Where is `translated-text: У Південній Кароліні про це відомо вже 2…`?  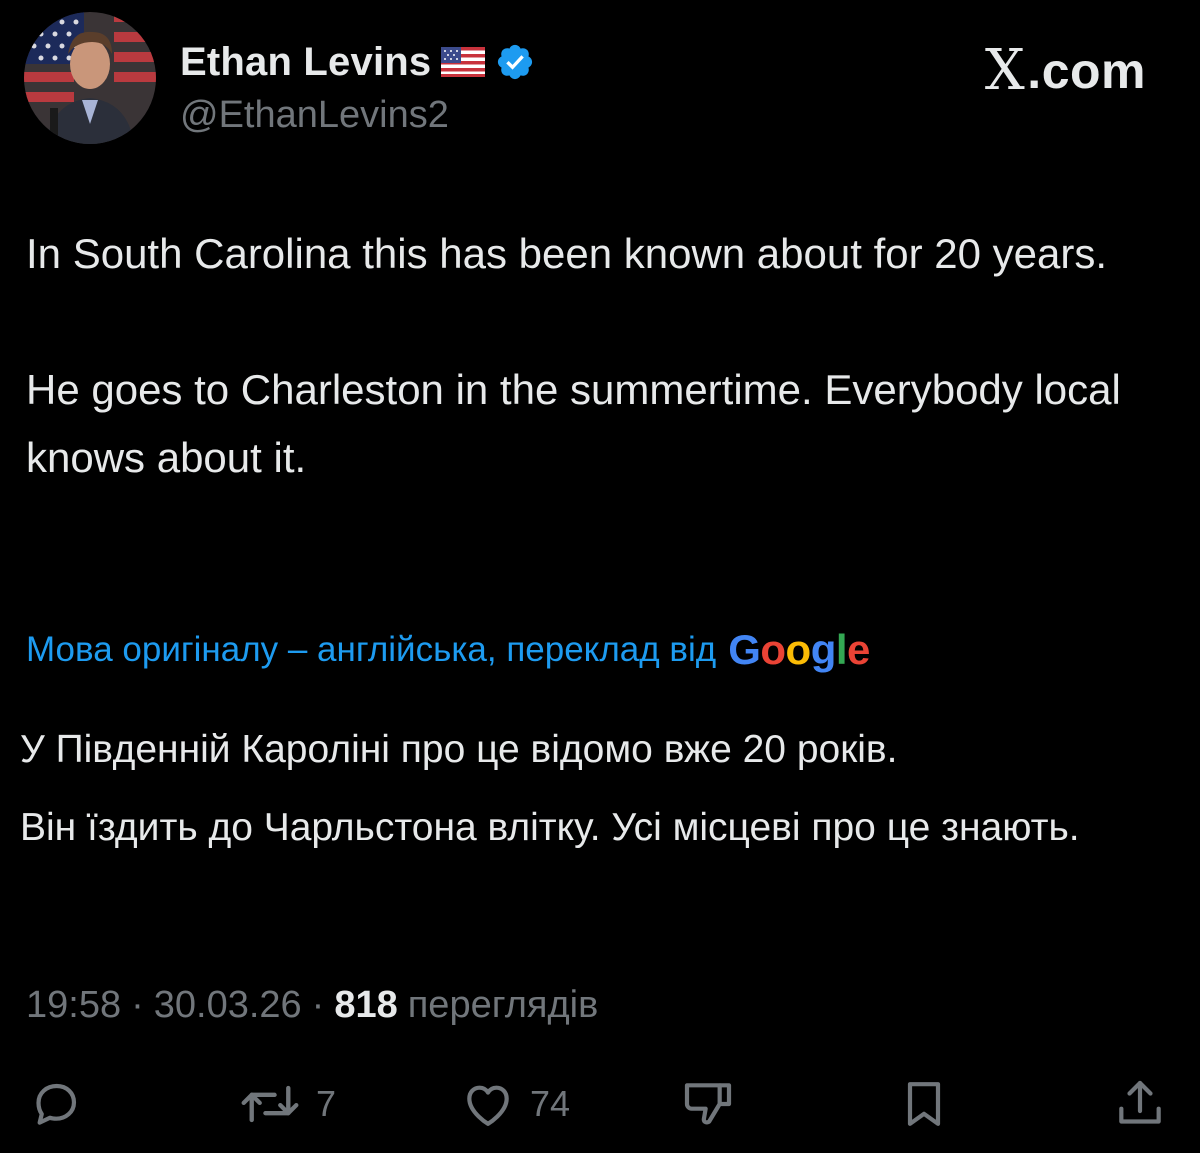 translated-text: У Південній Кароліні про це відомо вже 2… is located at coordinates (595, 789).